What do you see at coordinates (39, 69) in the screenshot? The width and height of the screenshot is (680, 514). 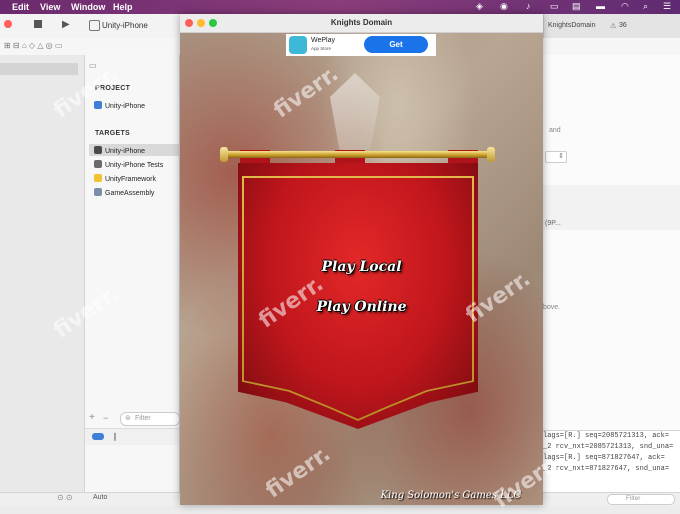 I see `selected-row` at bounding box center [39, 69].